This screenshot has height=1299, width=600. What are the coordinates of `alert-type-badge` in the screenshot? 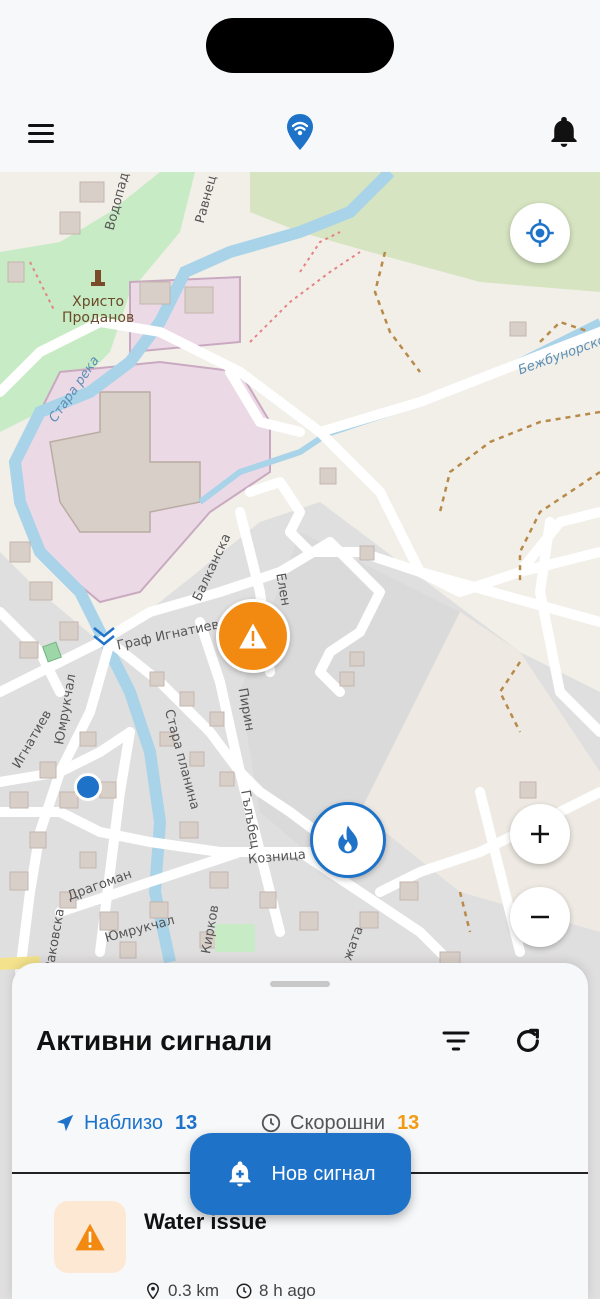 It's located at (90, 1237).